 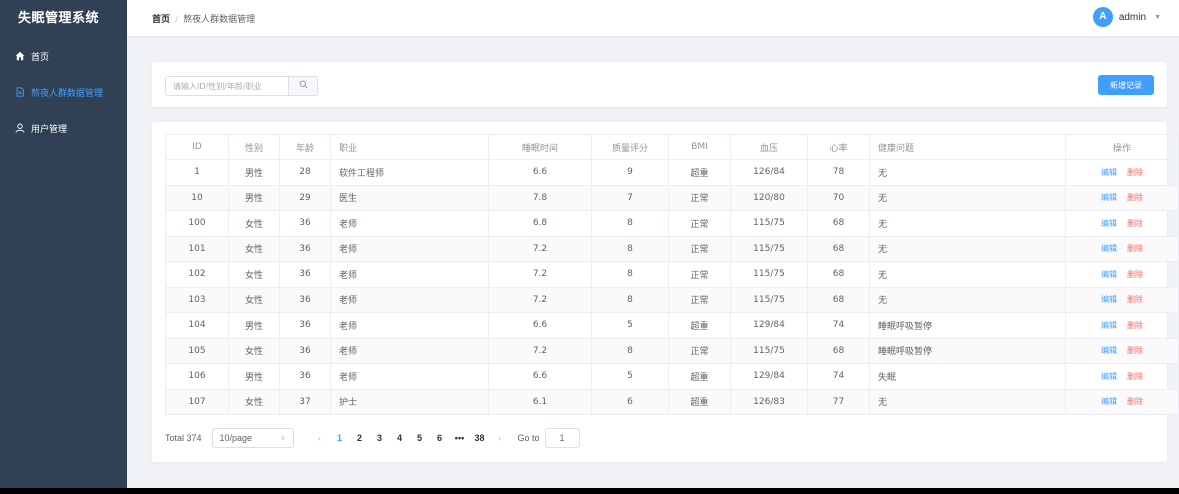 I want to click on next-page-button: ›, so click(x=500, y=438).